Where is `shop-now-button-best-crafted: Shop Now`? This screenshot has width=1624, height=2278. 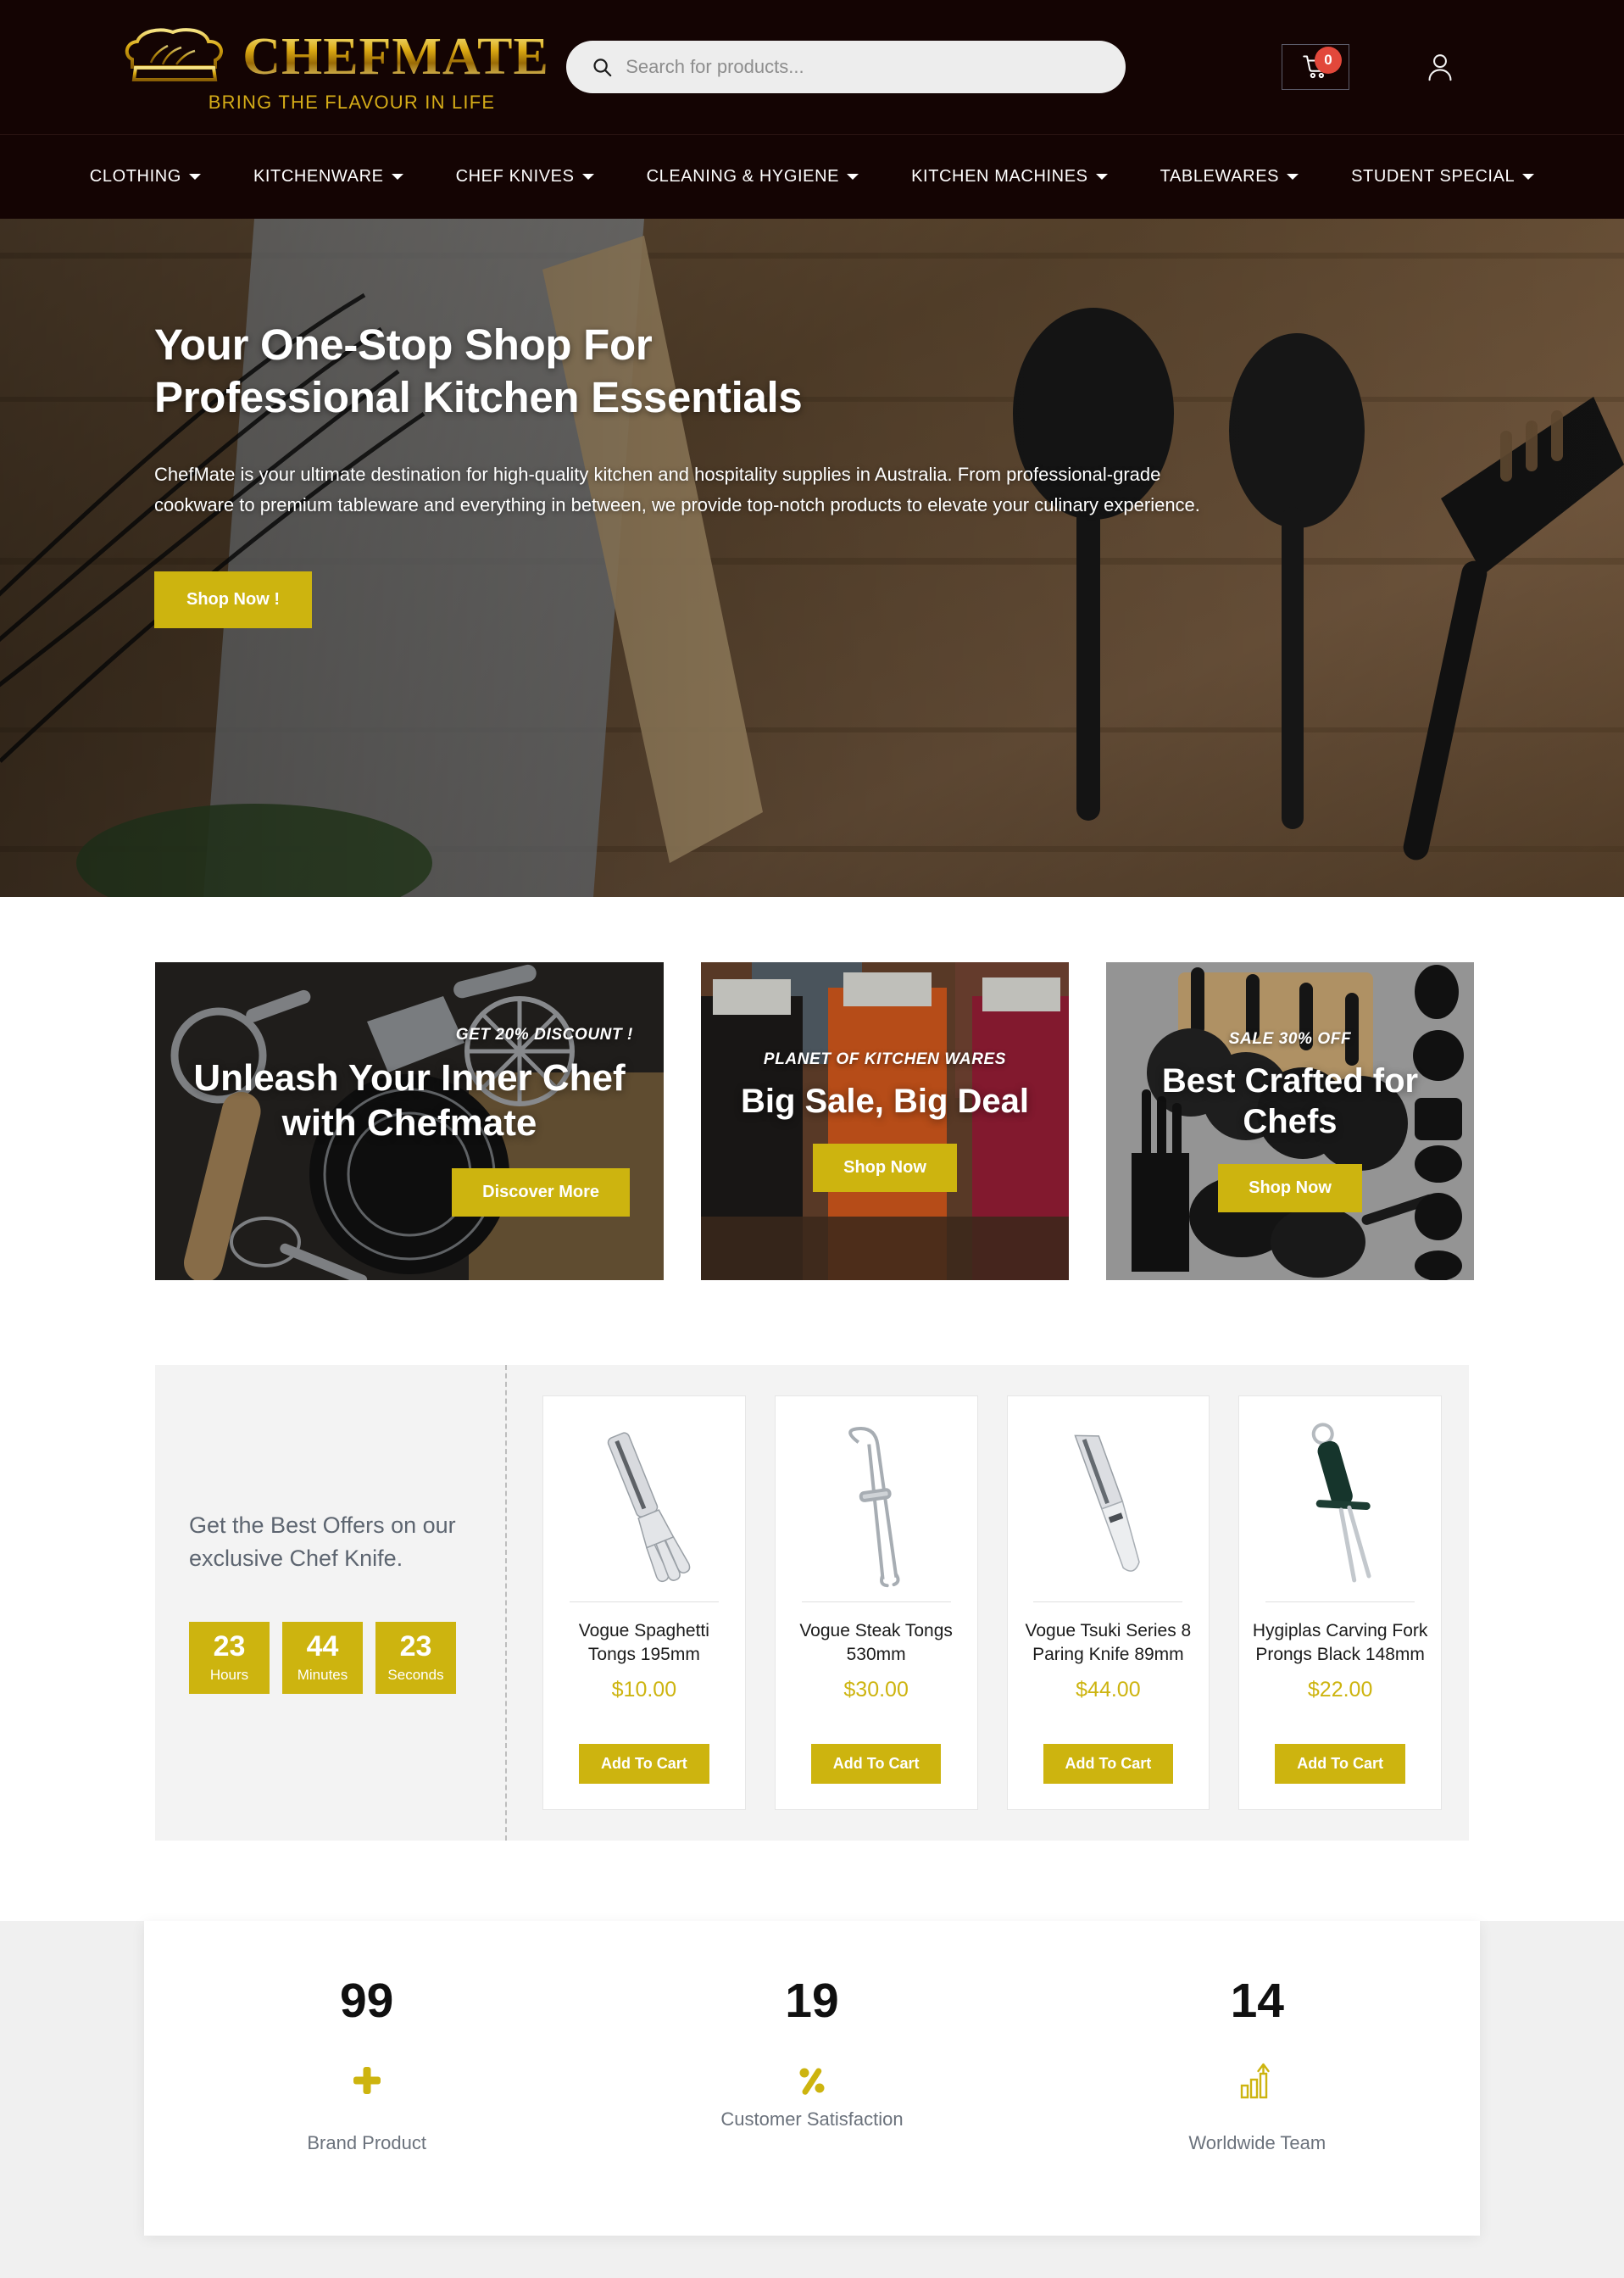 shop-now-button-best-crafted: Shop Now is located at coordinates (1290, 1188).